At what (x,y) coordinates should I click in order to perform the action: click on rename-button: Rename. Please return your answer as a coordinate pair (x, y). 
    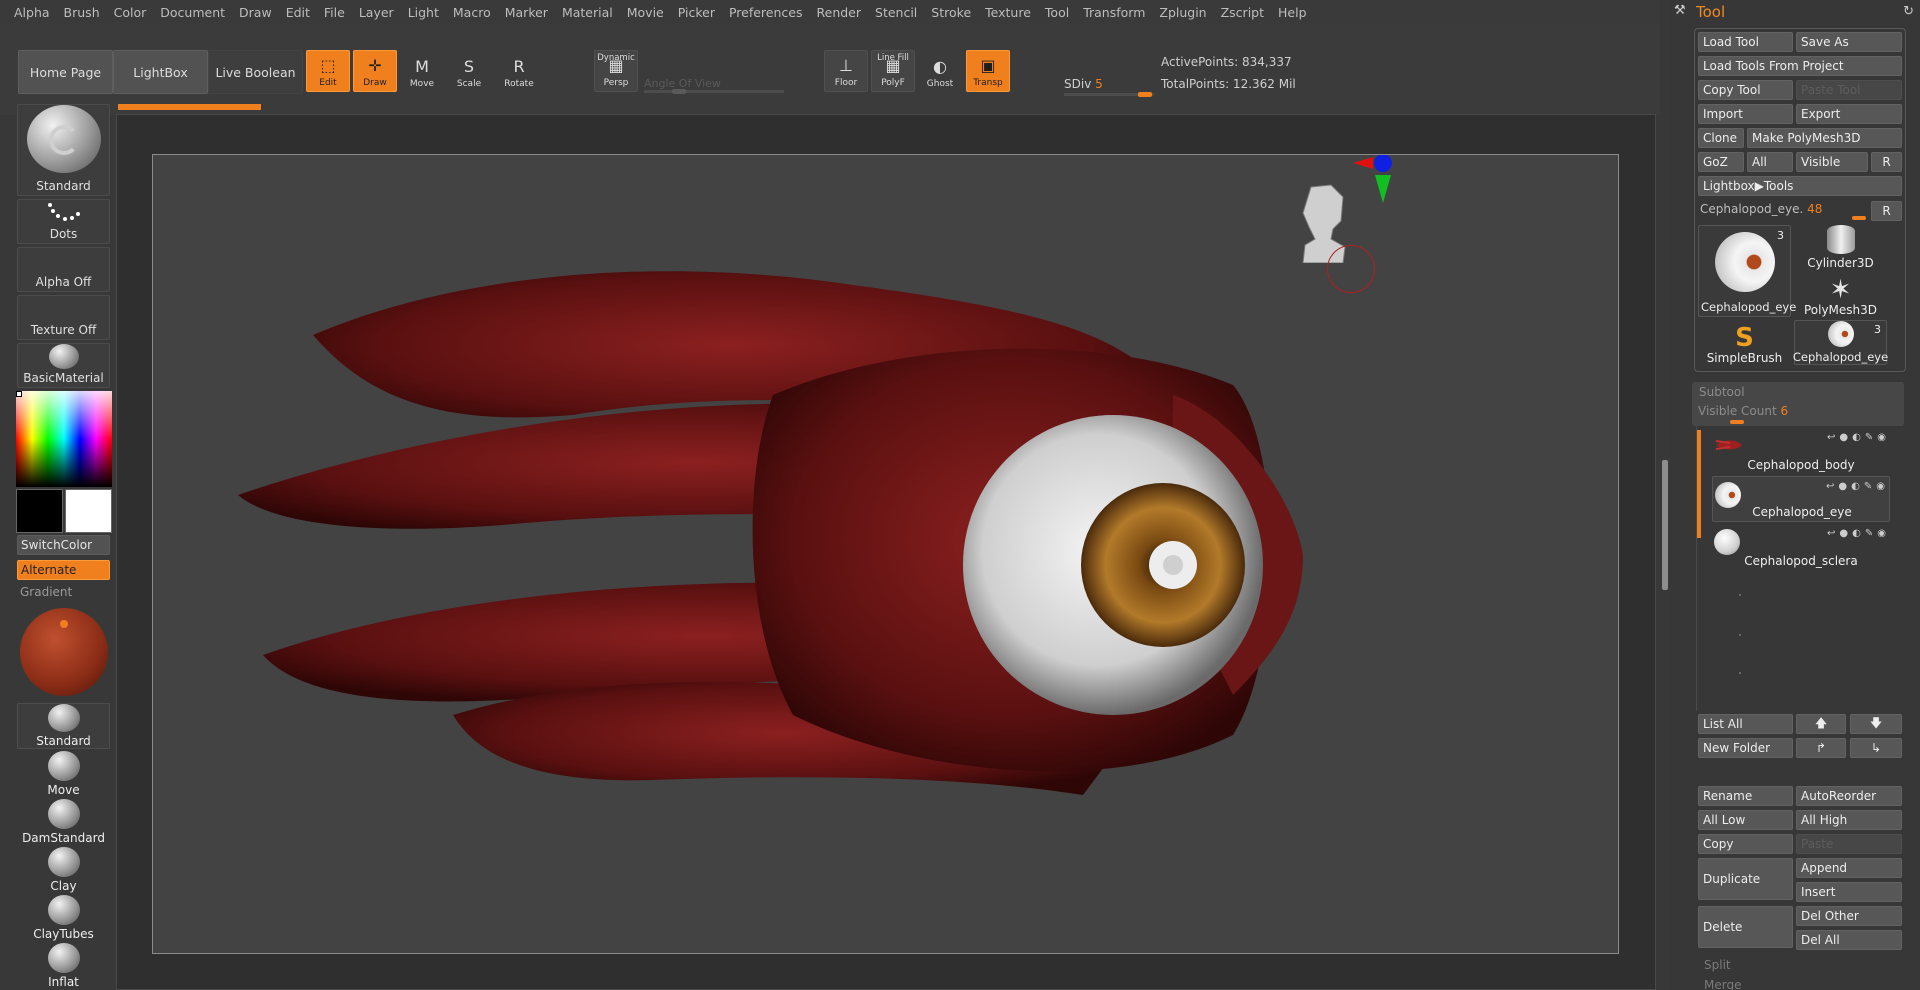
    Looking at the image, I should click on (1745, 796).